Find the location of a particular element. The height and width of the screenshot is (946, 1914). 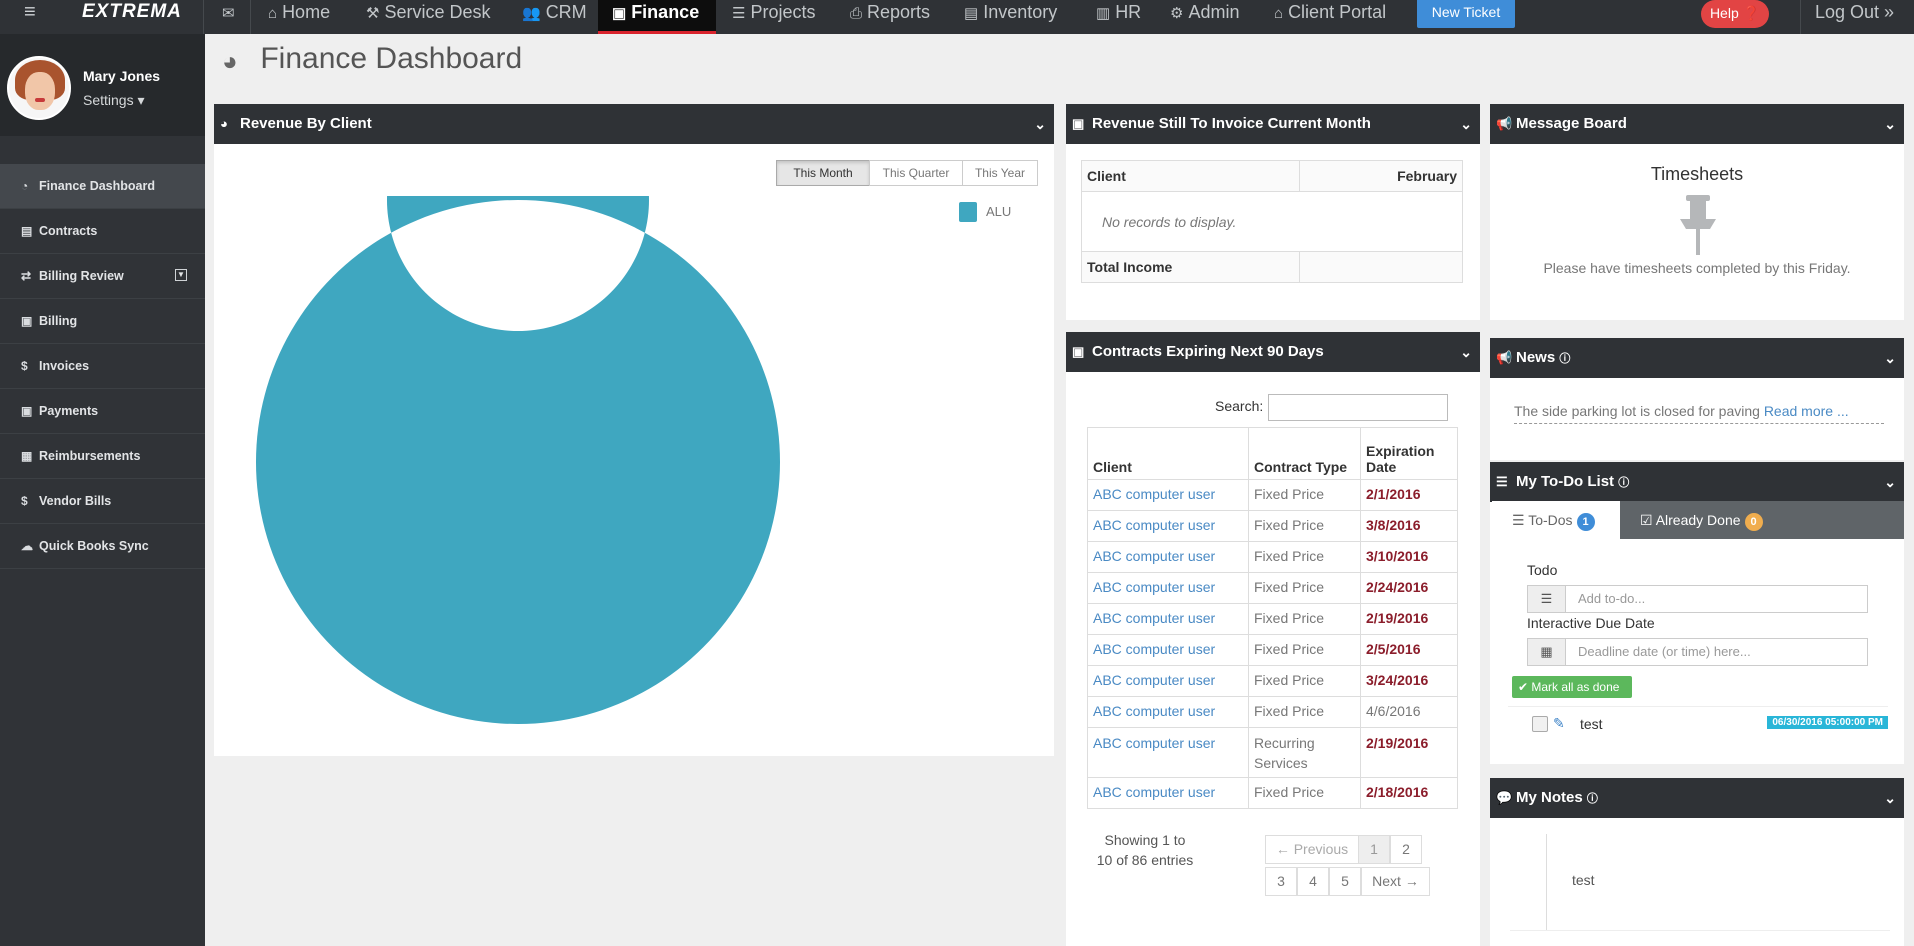

pagination-page-4: 4 is located at coordinates (1313, 881).